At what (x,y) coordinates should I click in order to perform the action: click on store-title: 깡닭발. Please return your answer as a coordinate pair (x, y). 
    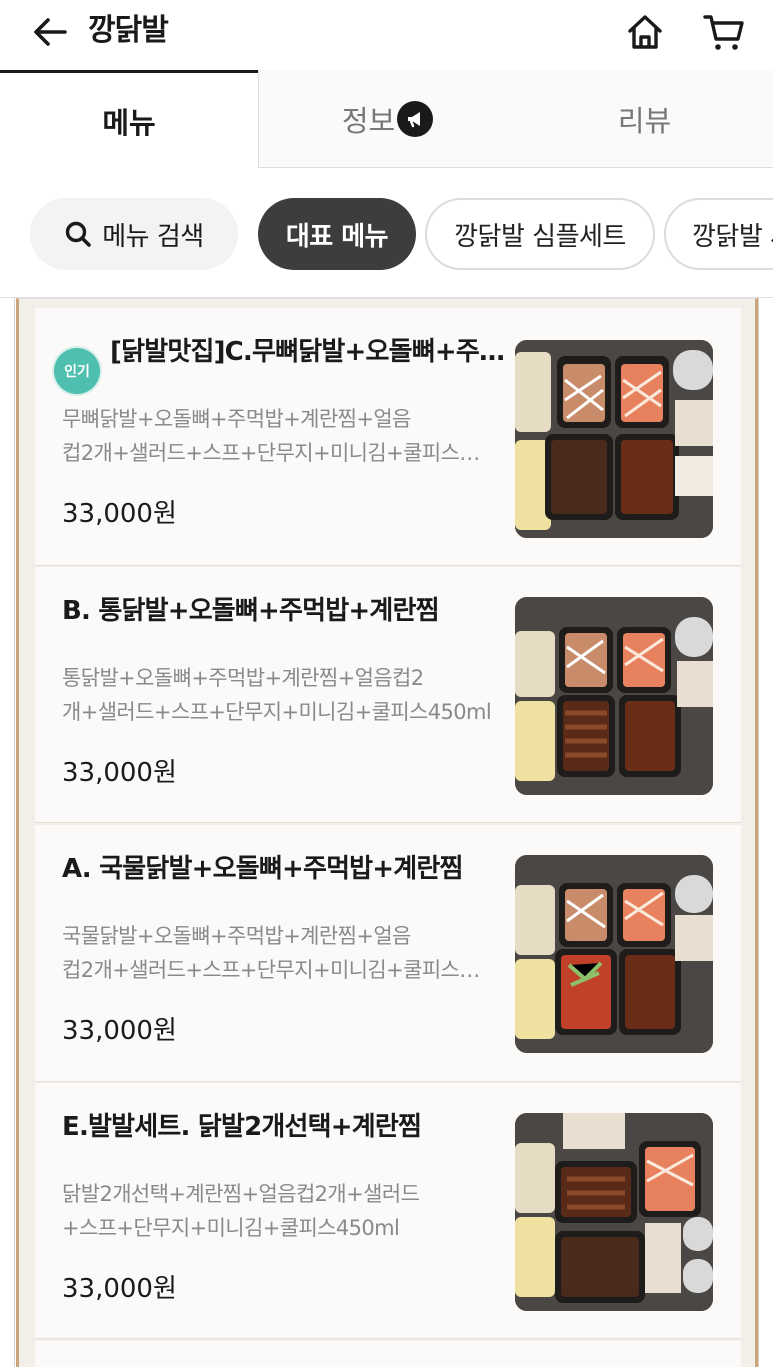
    Looking at the image, I should click on (128, 30).